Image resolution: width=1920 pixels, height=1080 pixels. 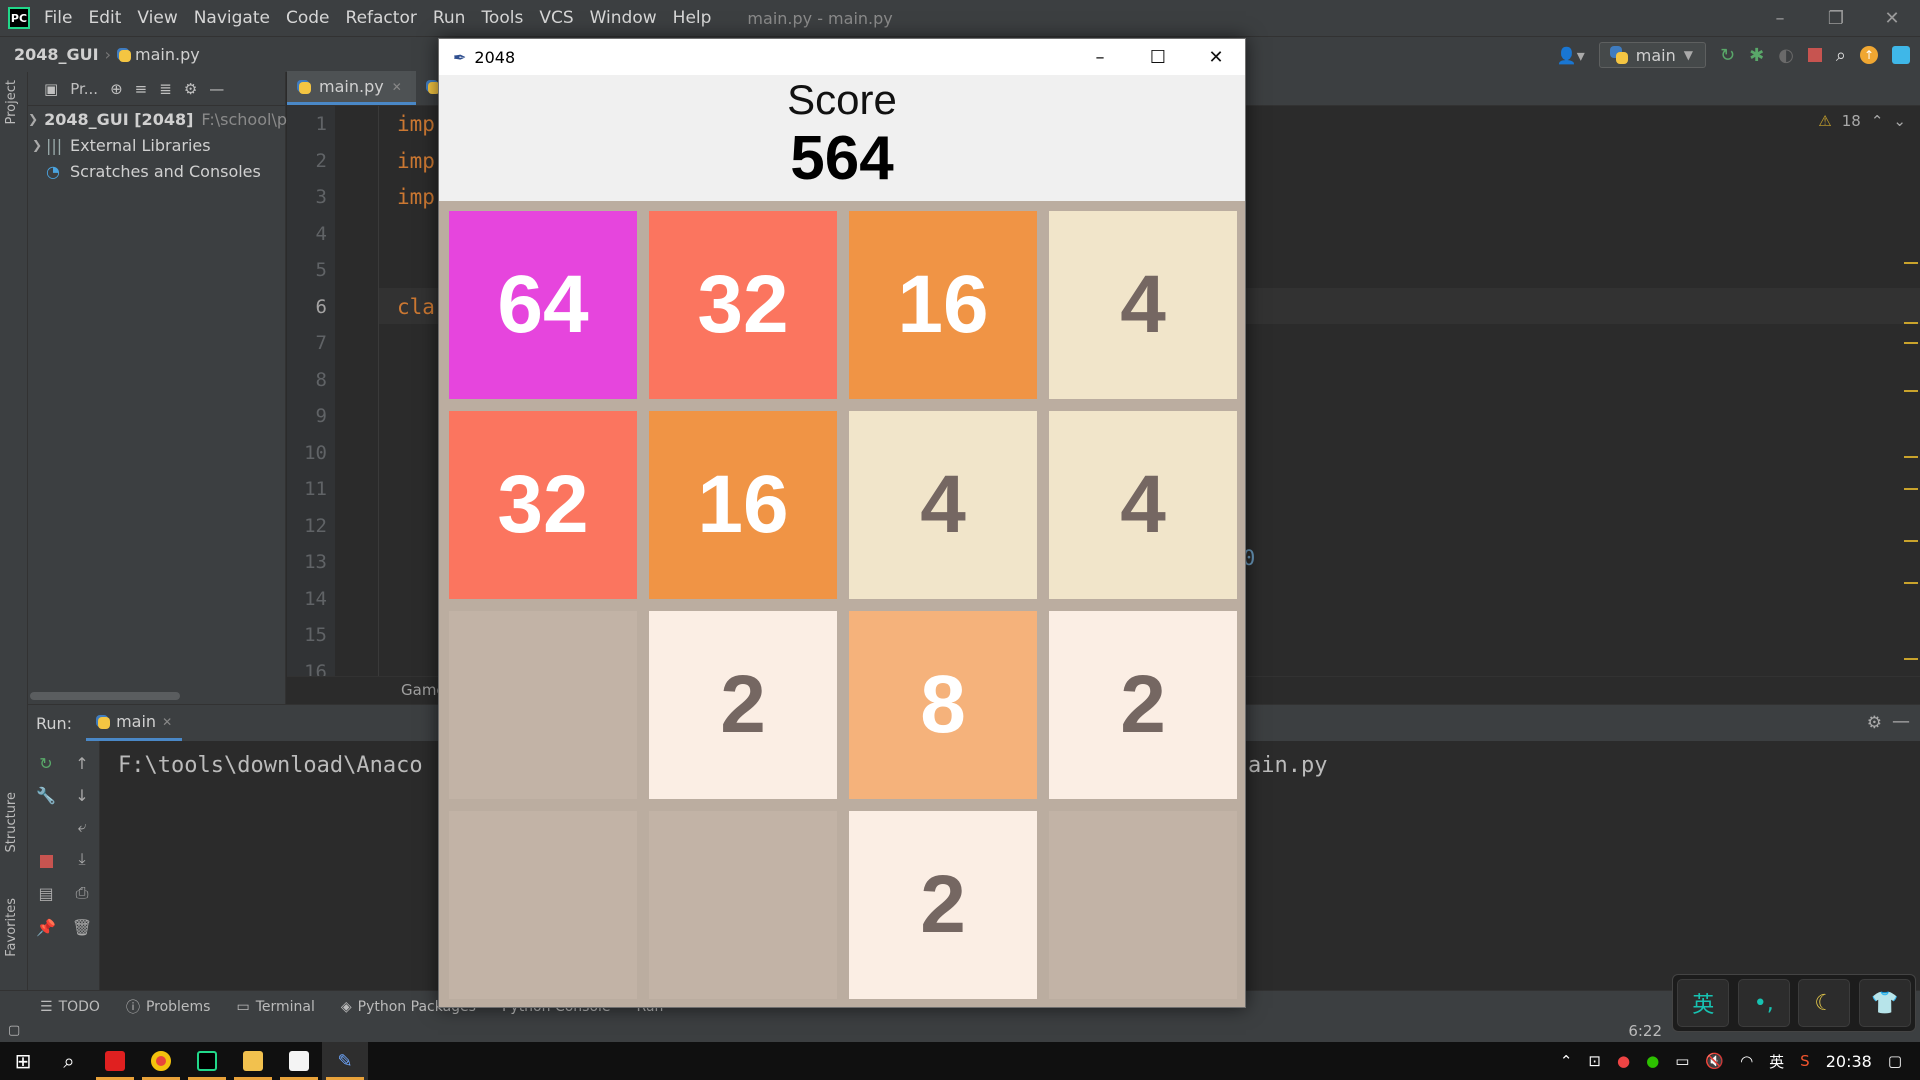 What do you see at coordinates (168, 1007) in the screenshot?
I see `problems-tool-button: ⓘ Problems` at bounding box center [168, 1007].